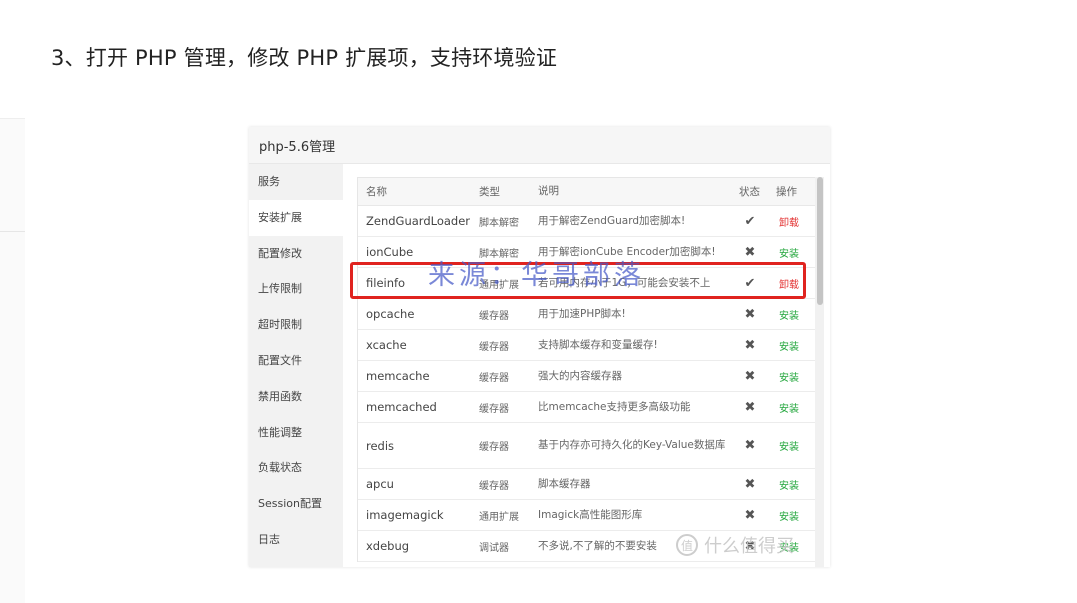  I want to click on extension-desc: 支持脚本缓存和变量缓存!, so click(598, 344).